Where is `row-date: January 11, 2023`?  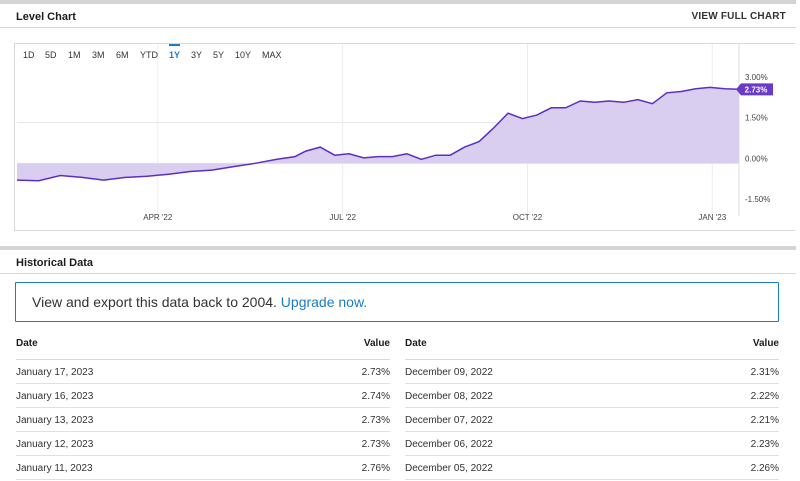
row-date: January 11, 2023 is located at coordinates (54, 468).